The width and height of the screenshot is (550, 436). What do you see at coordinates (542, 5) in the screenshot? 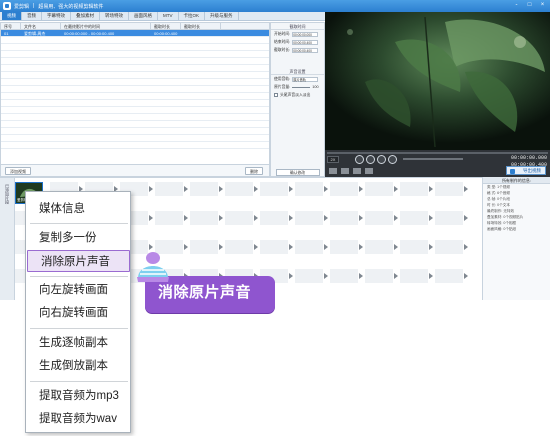
I see `close-icon: ×` at bounding box center [542, 5].